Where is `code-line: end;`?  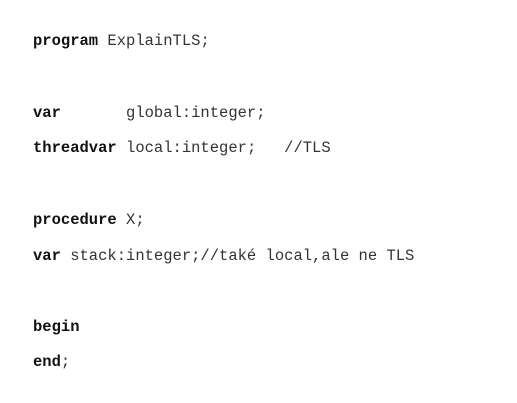
code-line: end; is located at coordinates (51, 362).